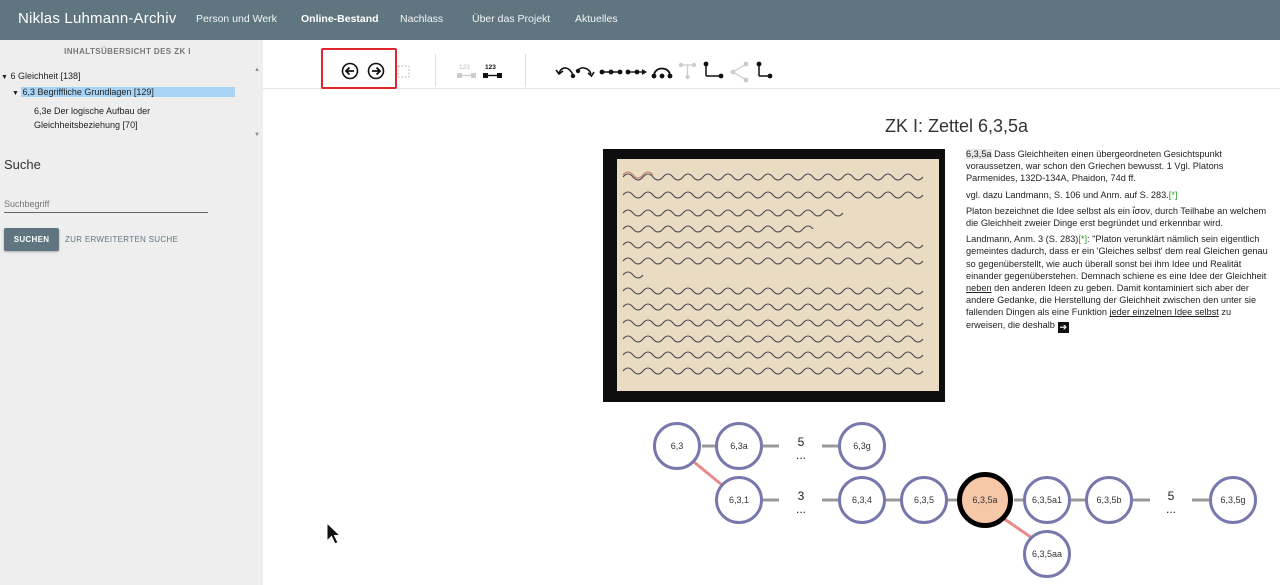  Describe the element at coordinates (708, 473) in the screenshot. I see `child-link` at that location.